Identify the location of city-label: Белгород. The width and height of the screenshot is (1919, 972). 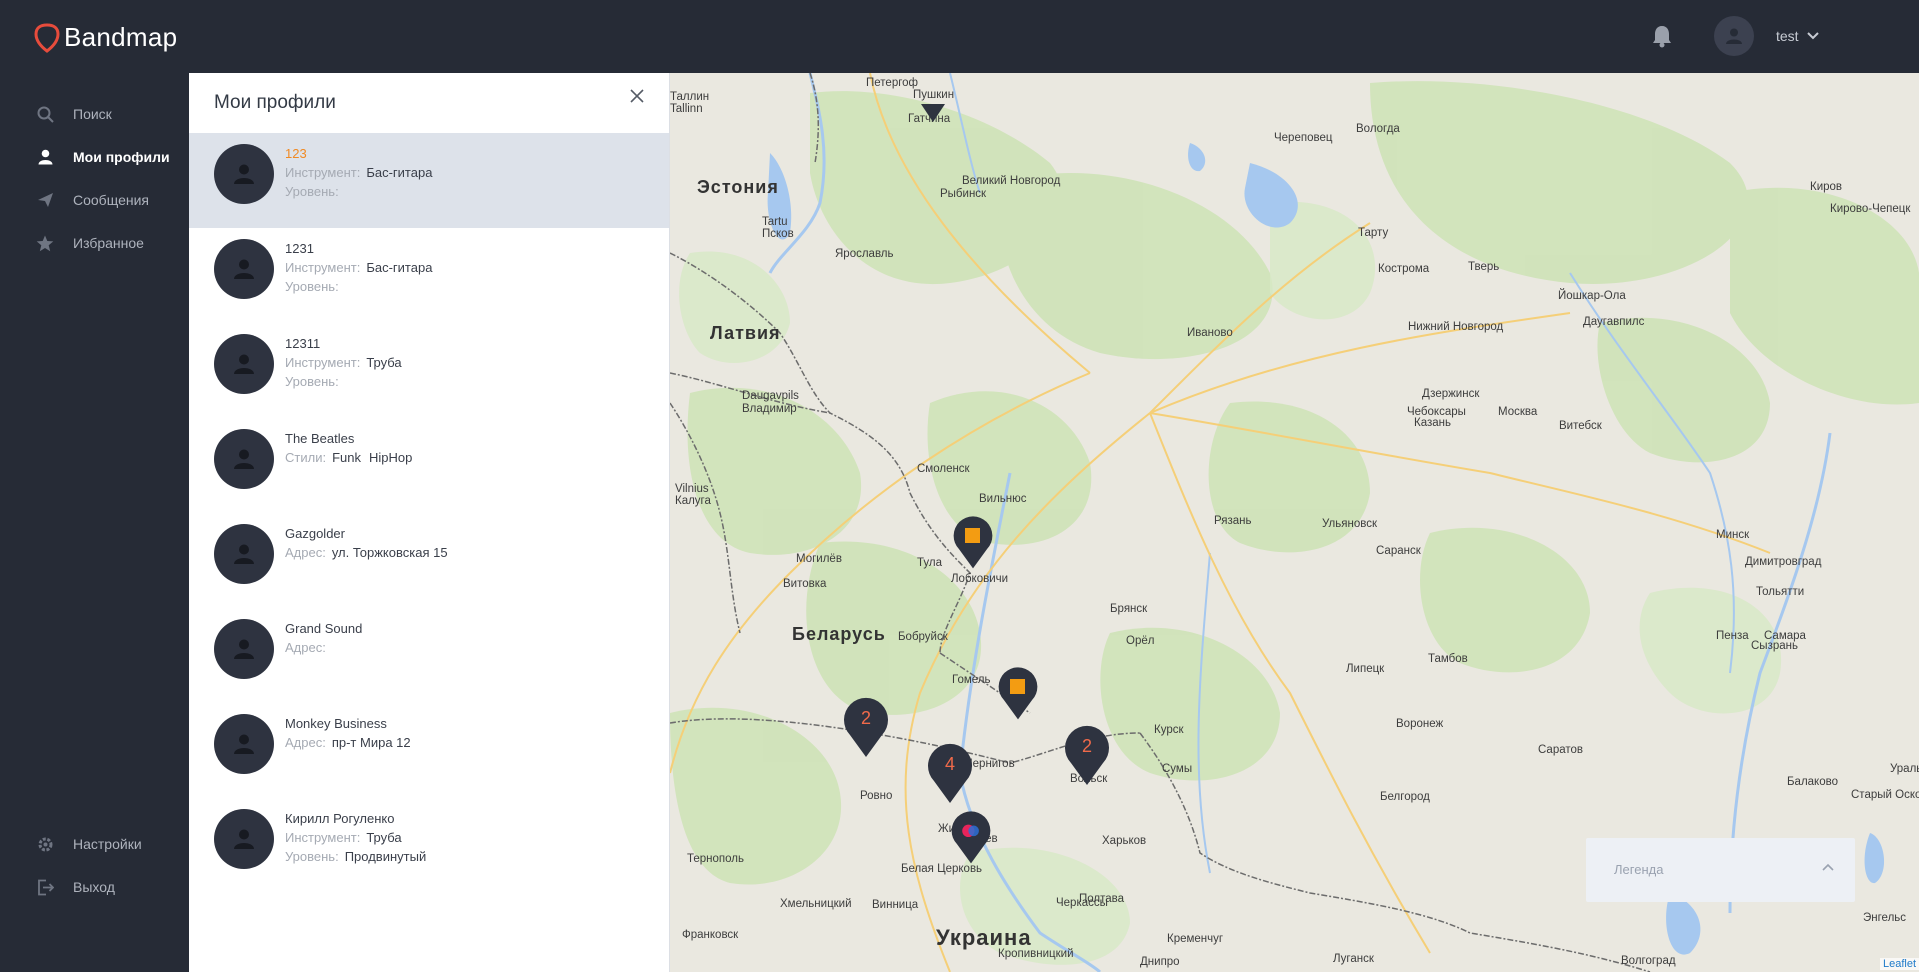
(1405, 797).